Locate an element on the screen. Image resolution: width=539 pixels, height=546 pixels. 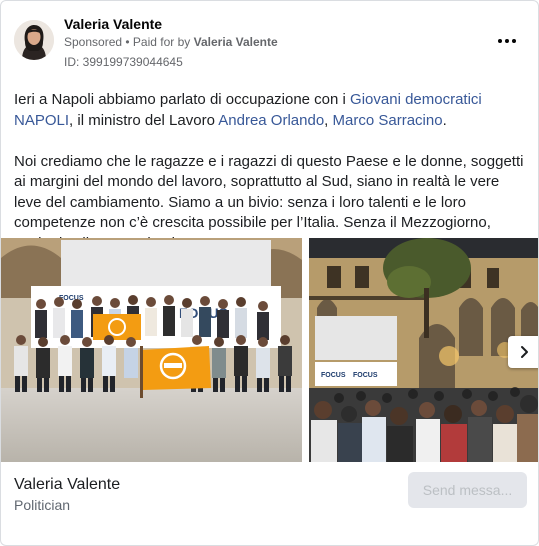
text-segment: . is located at coordinates (444, 120).